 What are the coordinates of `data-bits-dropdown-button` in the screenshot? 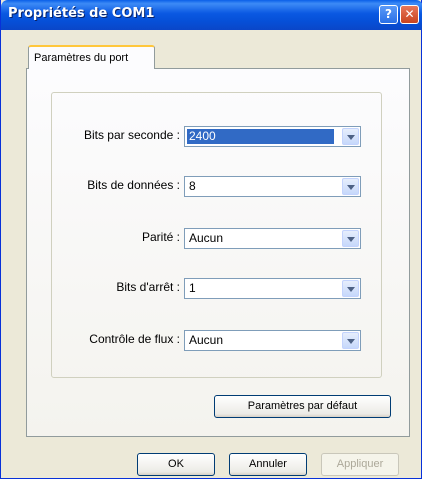 It's located at (350, 186).